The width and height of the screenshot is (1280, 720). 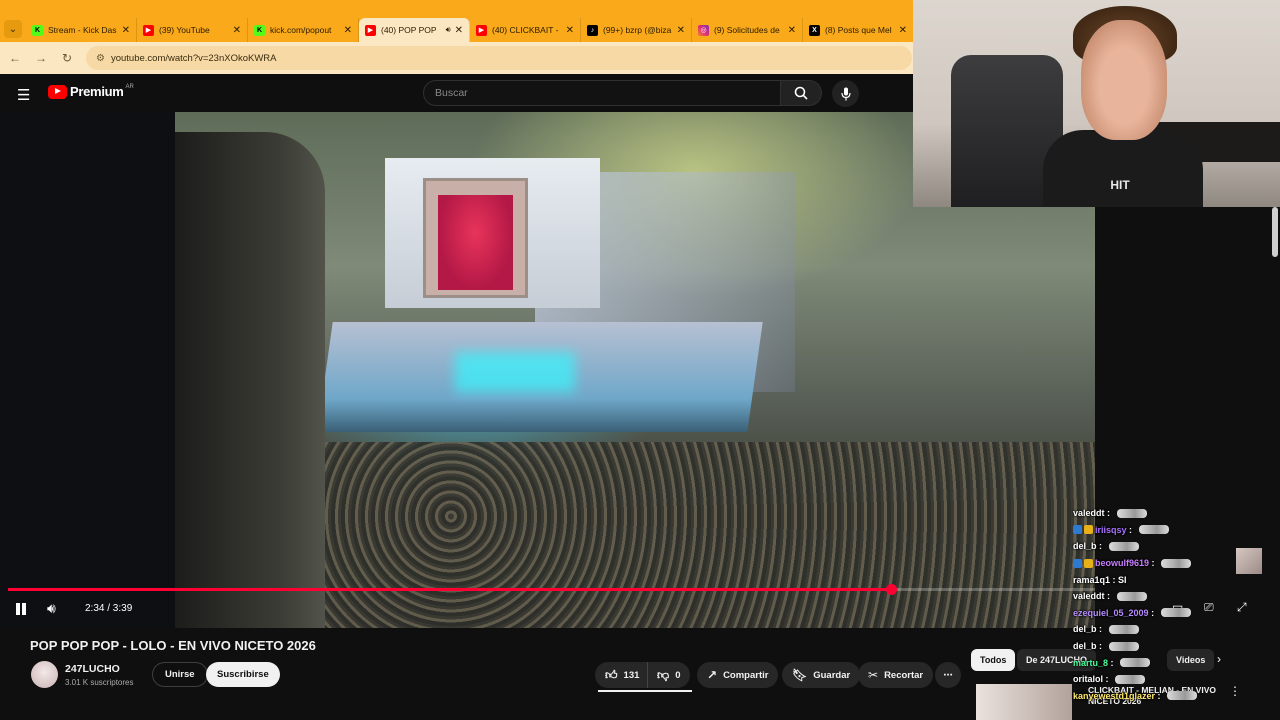 I want to click on back-icon: ←, so click(x=15, y=58).